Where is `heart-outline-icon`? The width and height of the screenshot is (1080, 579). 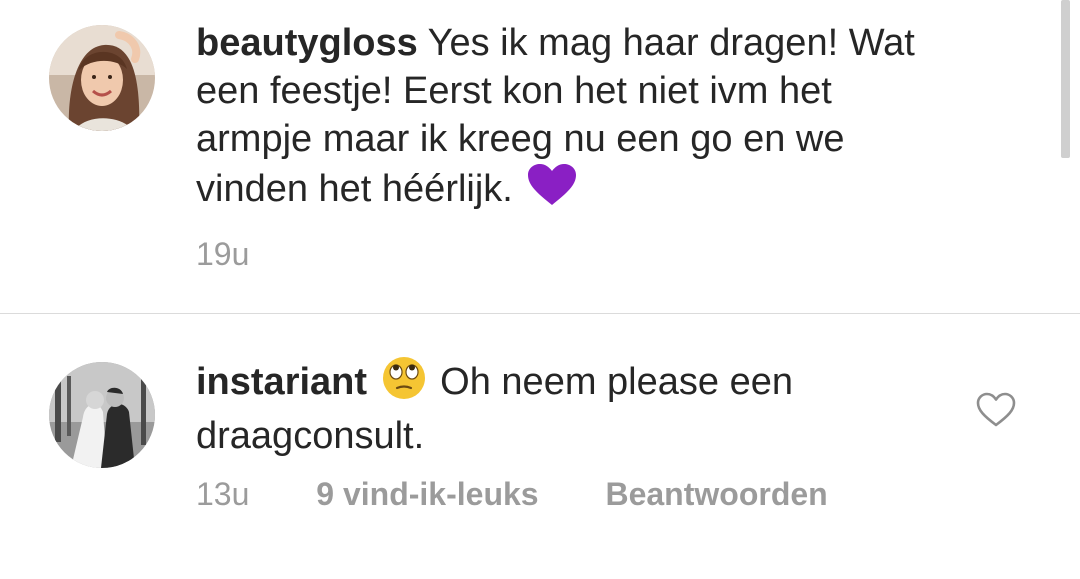
heart-outline-icon is located at coordinates (996, 409).